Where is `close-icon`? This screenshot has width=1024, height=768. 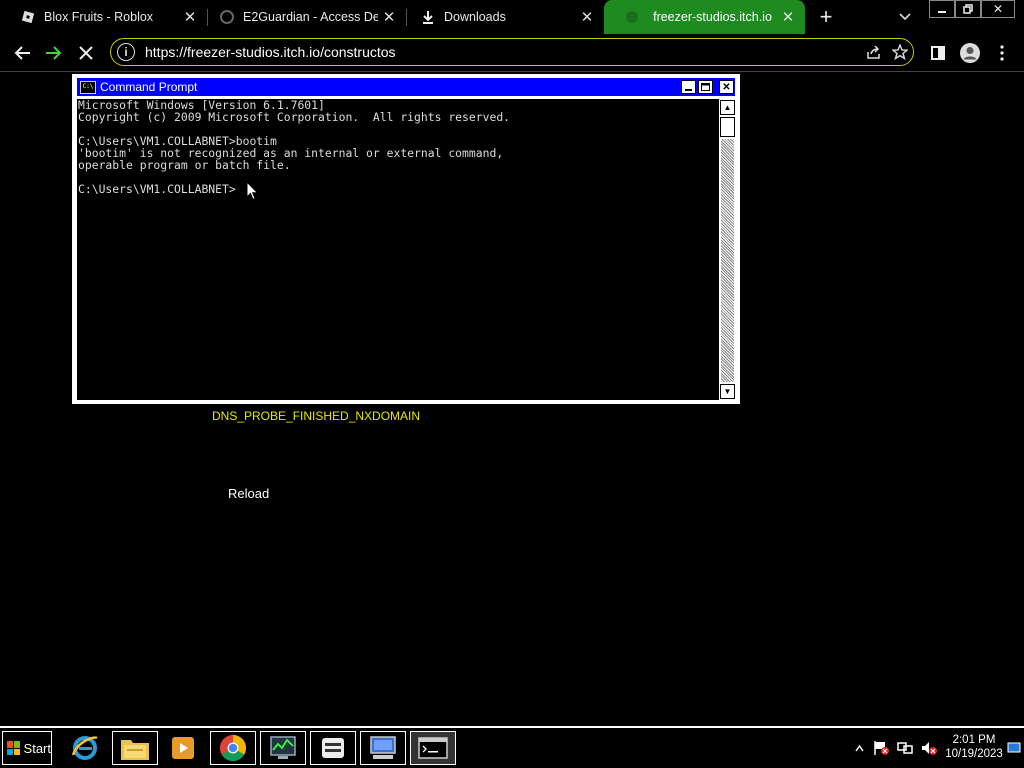 close-icon is located at coordinates (86, 53).